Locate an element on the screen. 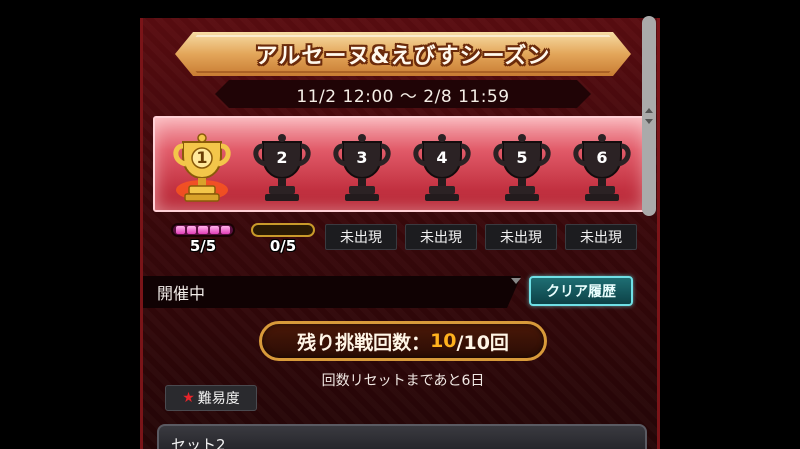 The height and width of the screenshot is (449, 800). trophy-5-locked-icon: 5 is located at coordinates (522, 169).